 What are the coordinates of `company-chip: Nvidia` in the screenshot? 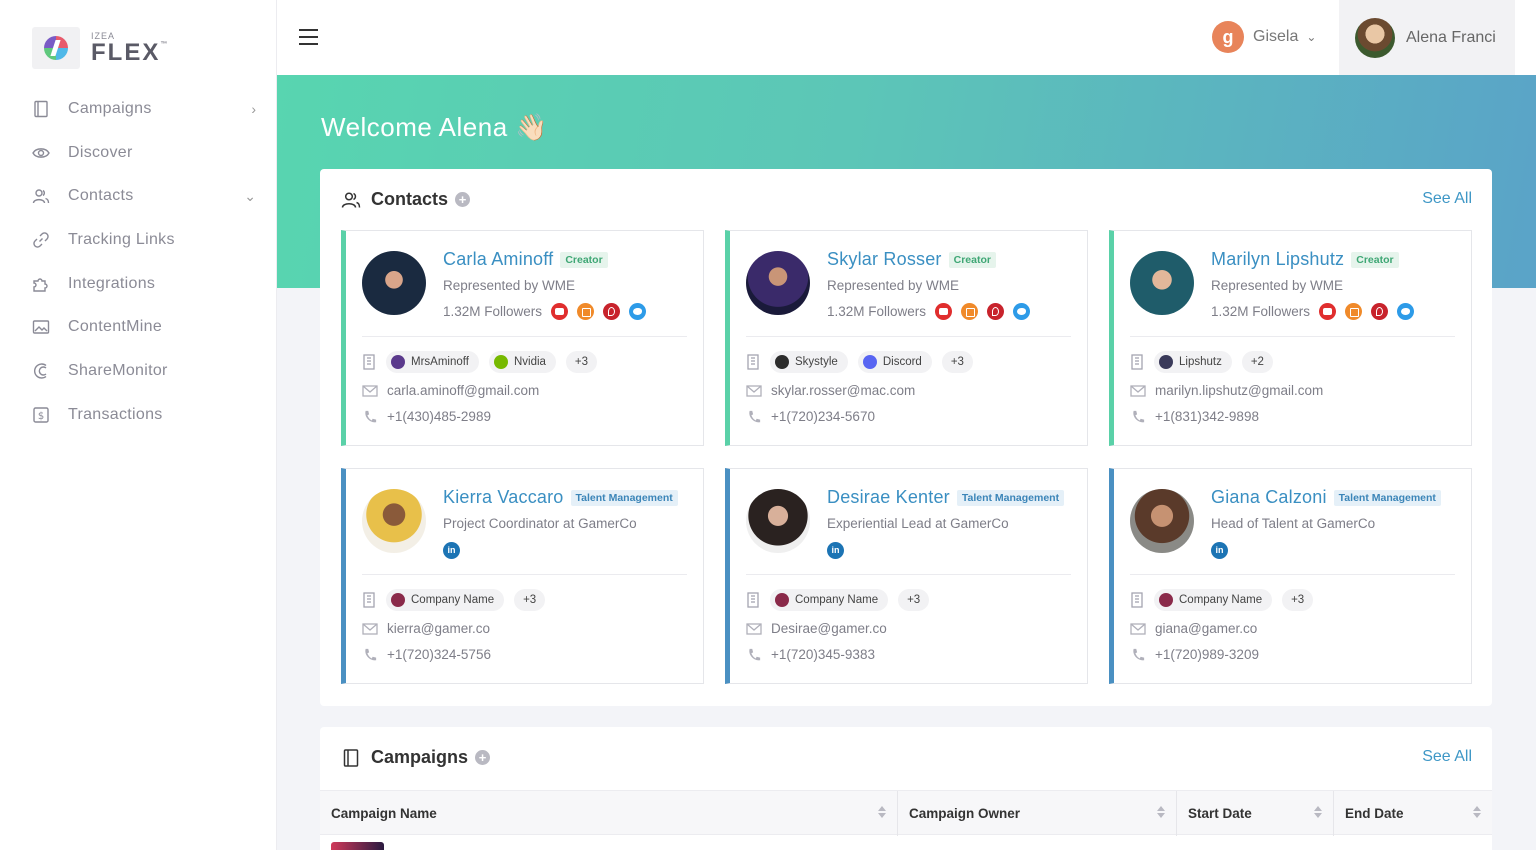 It's located at (522, 362).